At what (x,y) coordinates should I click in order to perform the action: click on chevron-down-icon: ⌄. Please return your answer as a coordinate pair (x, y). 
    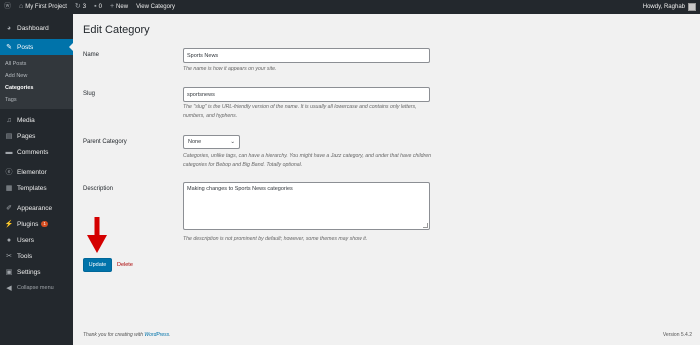
    Looking at the image, I should click on (232, 142).